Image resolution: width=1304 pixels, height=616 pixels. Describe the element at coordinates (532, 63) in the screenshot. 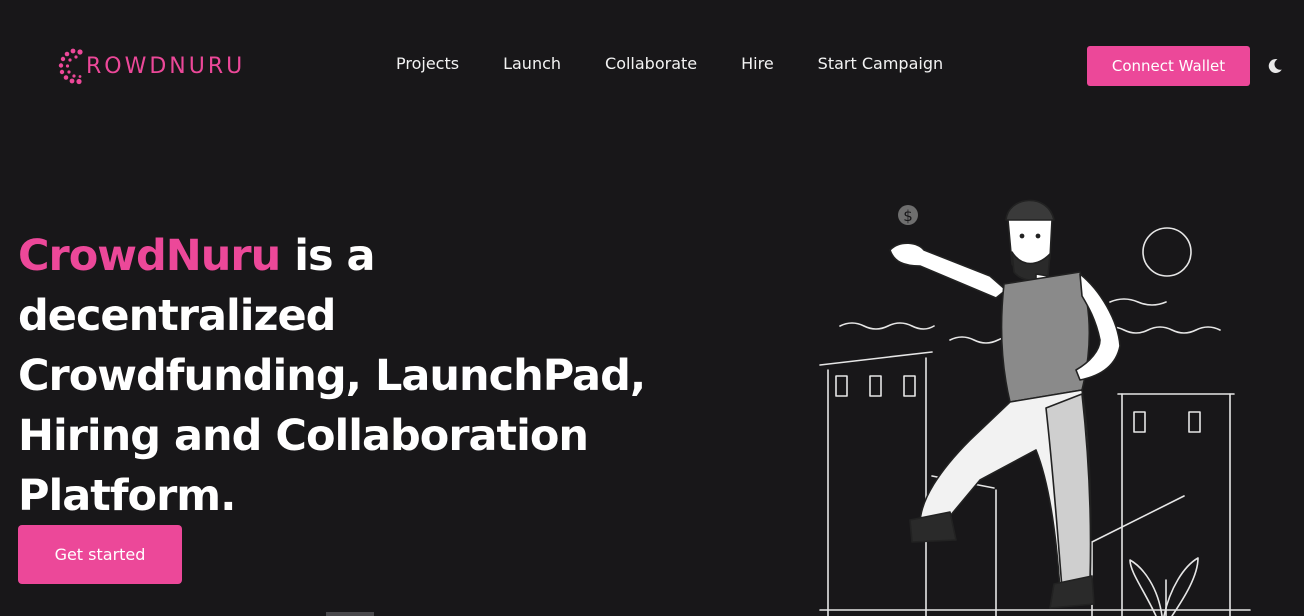

I see `nav-launch: Launch` at that location.